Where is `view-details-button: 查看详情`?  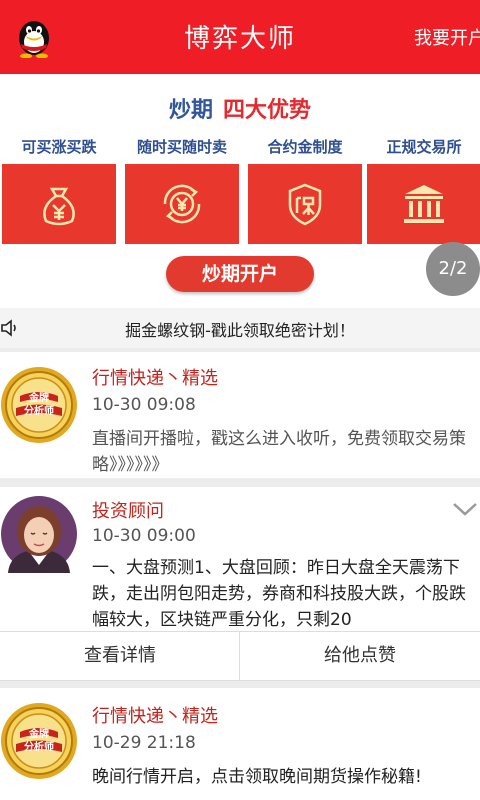 view-details-button: 查看详情 is located at coordinates (120, 656).